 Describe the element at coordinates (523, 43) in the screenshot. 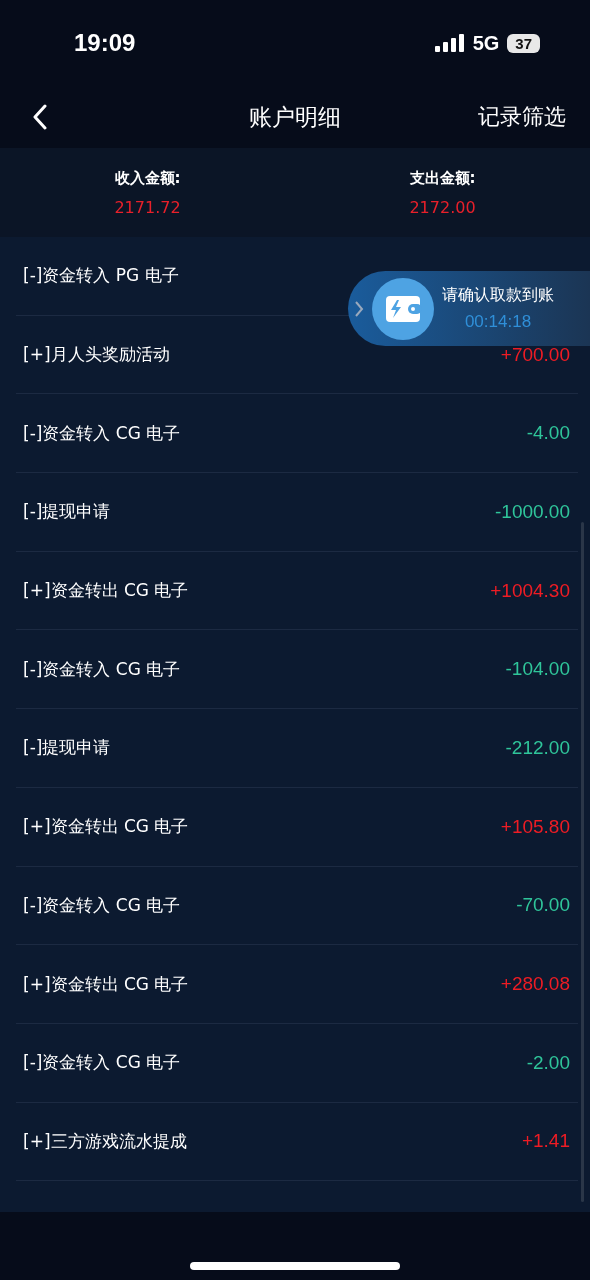

I see `battery-indicator: 37` at that location.